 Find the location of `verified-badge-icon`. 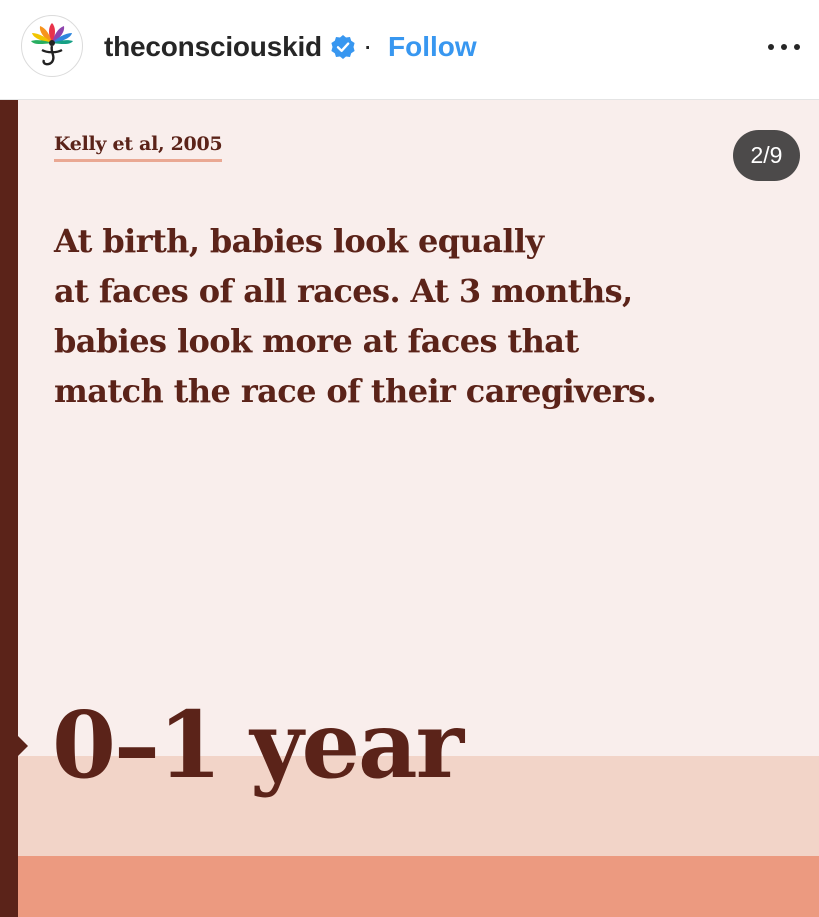

verified-badge-icon is located at coordinates (343, 47).